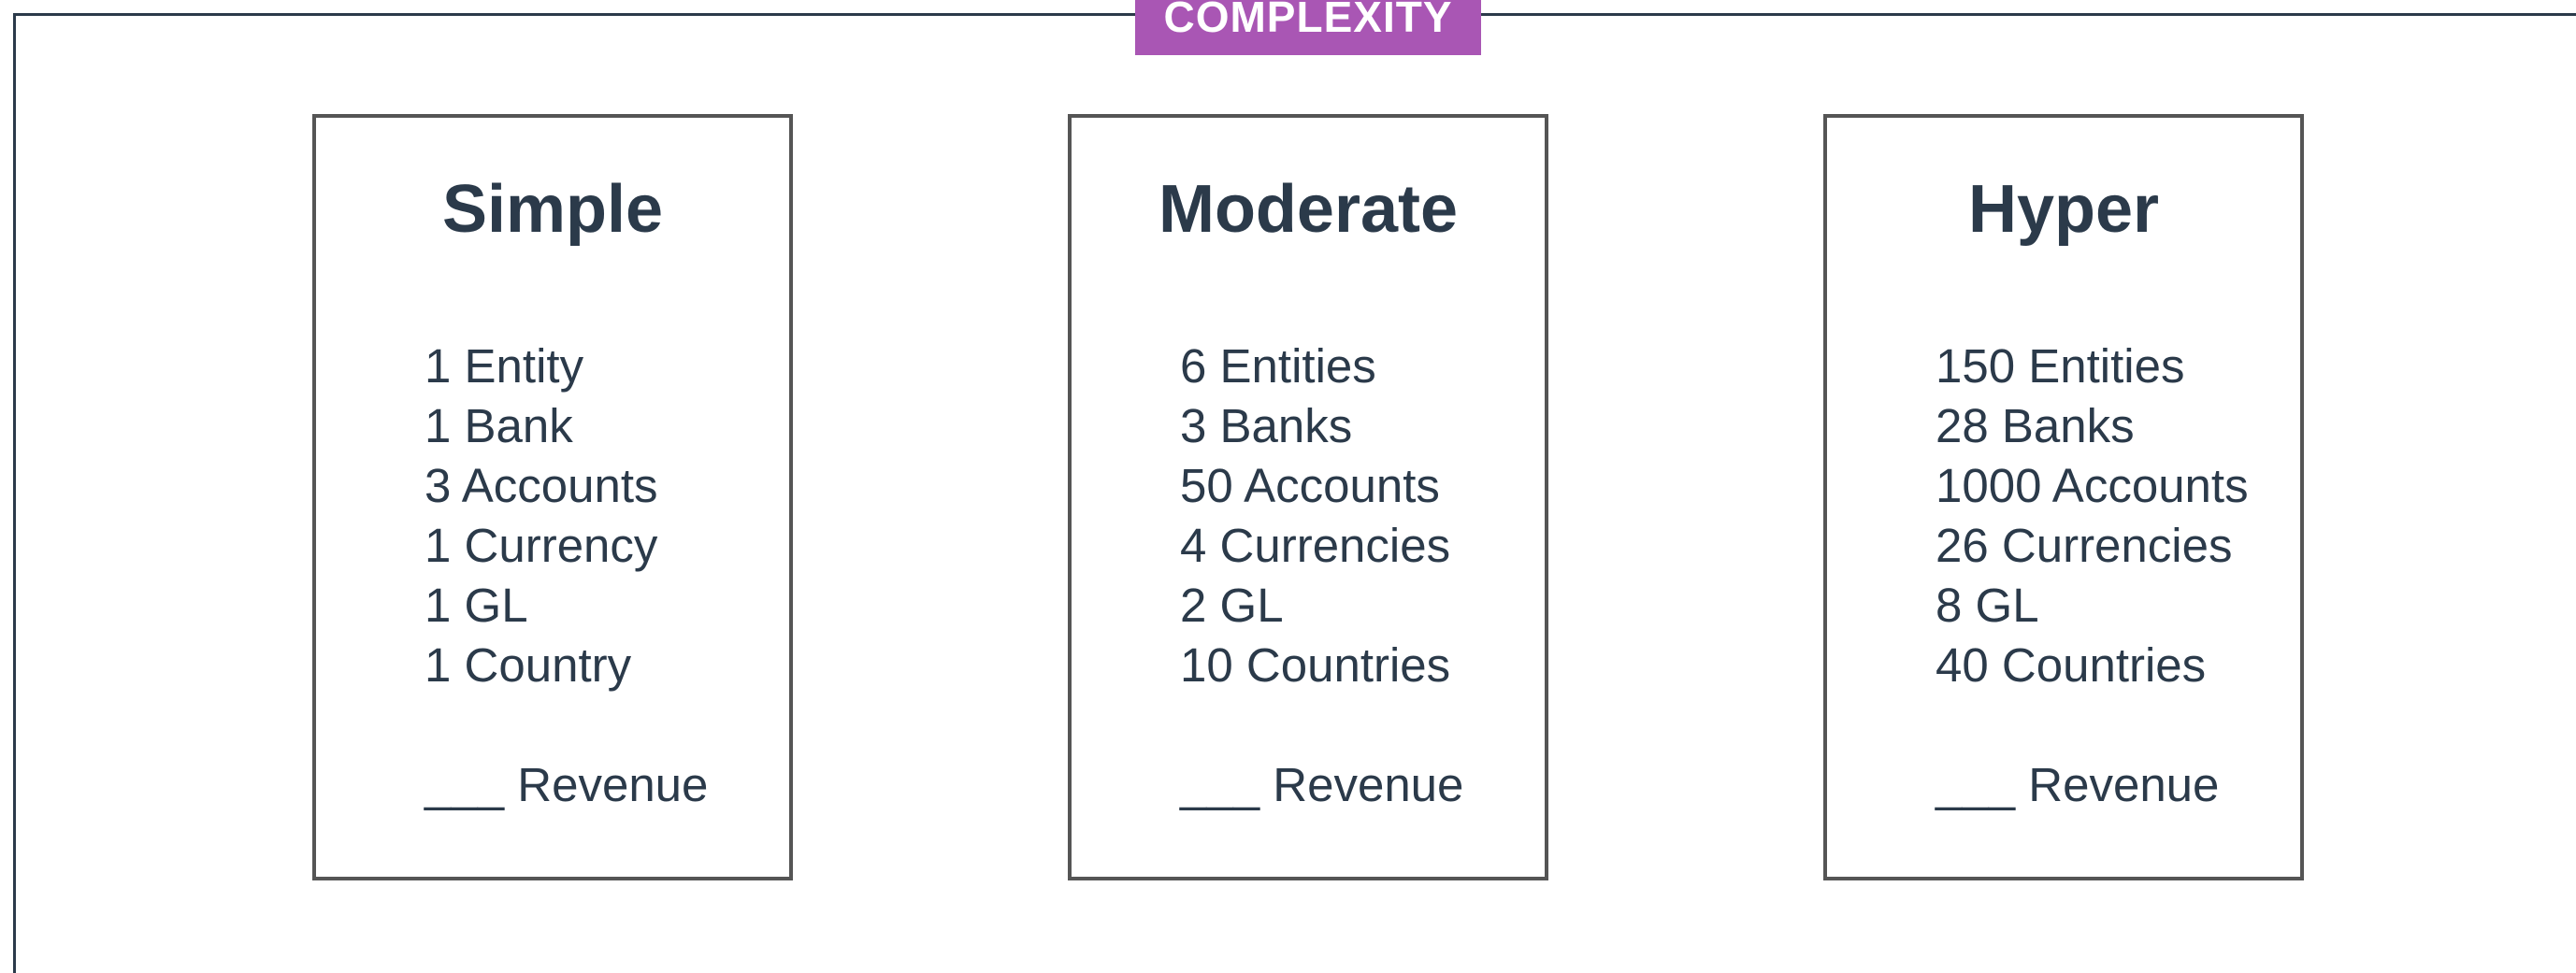  What do you see at coordinates (1316, 665) in the screenshot?
I see `tier-stat-countries: 10 Countries` at bounding box center [1316, 665].